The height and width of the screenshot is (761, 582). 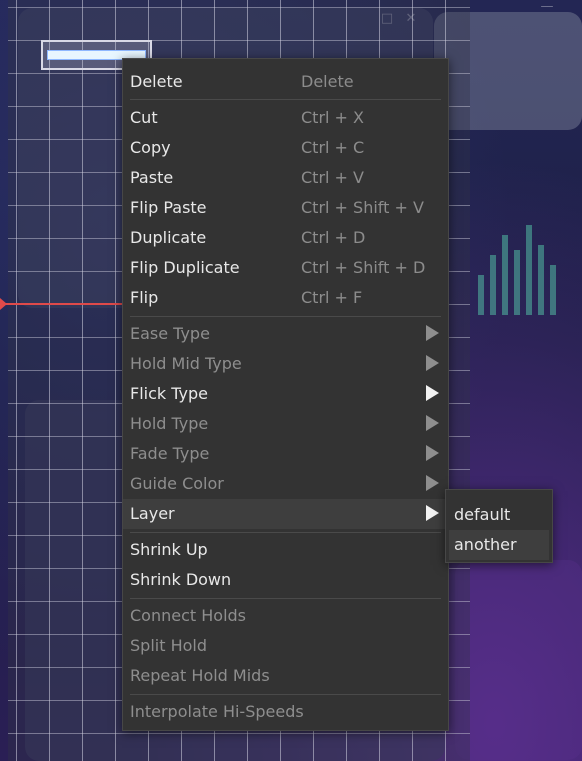 What do you see at coordinates (285, 118) in the screenshot?
I see `menu-item-cut: Cut Ctrl + X` at bounding box center [285, 118].